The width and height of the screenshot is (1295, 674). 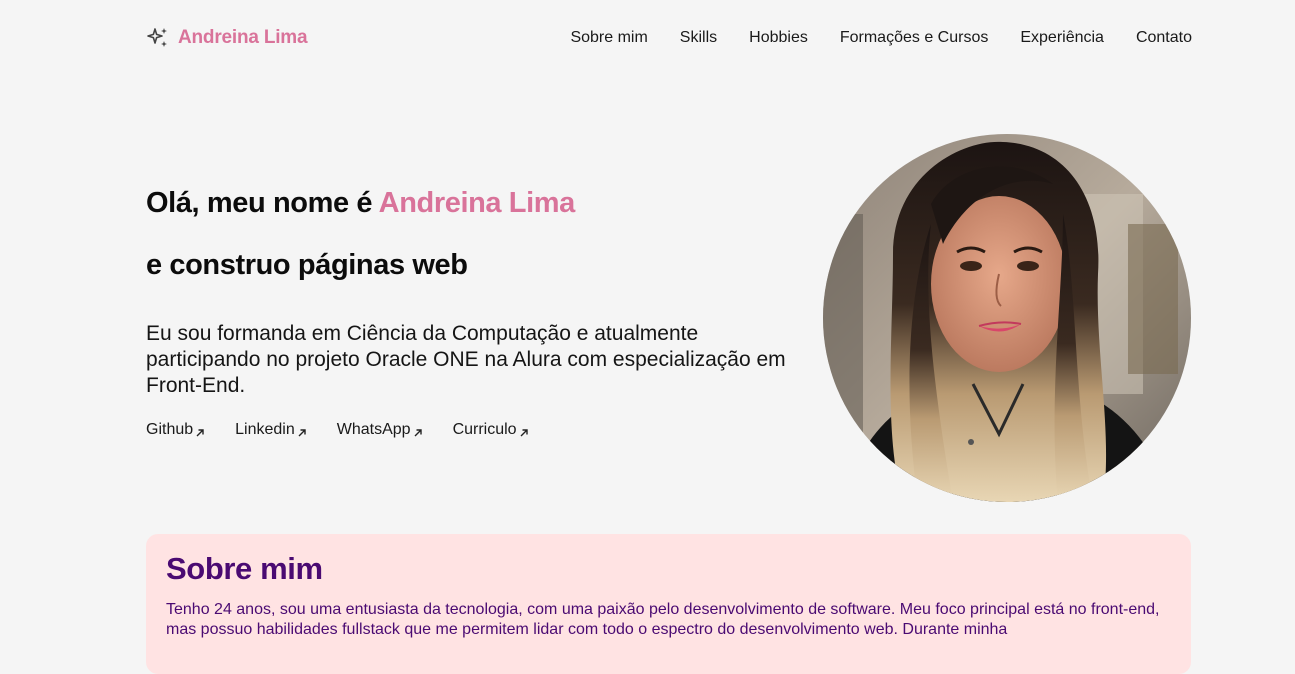 I want to click on github-link: Github, so click(x=175, y=430).